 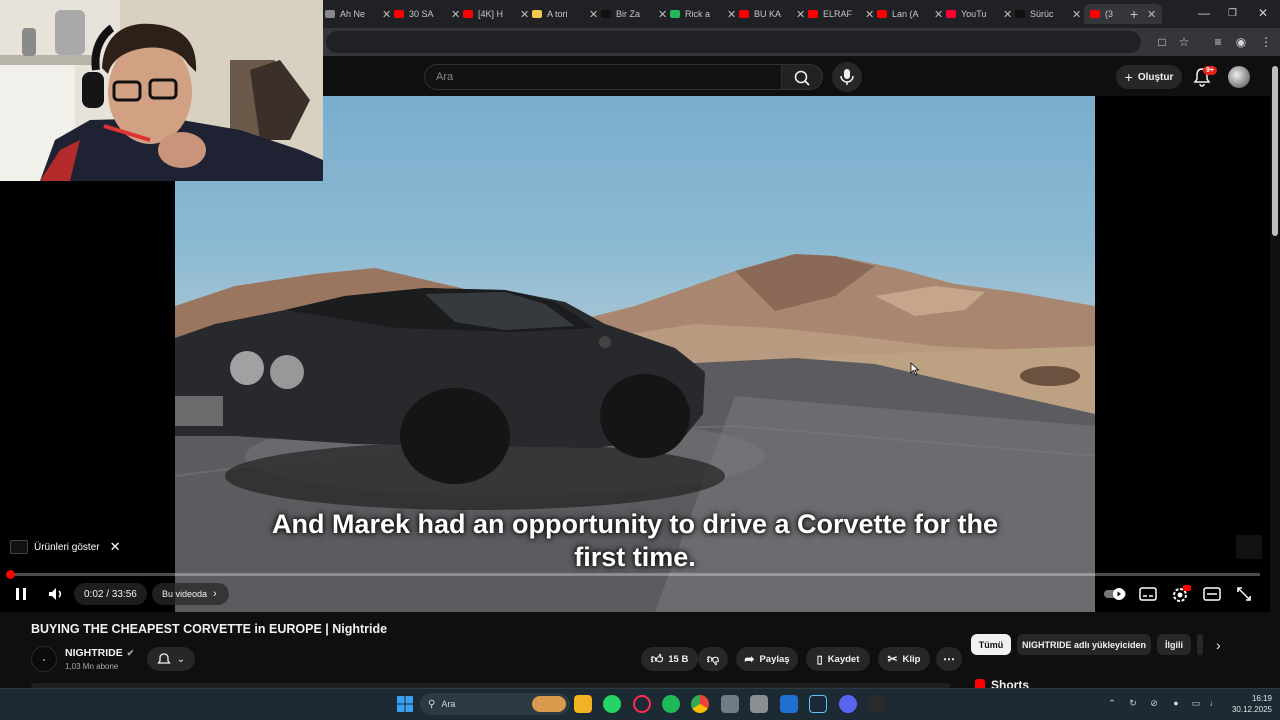 I want to click on miniplayer-button, so click(x=1212, y=594).